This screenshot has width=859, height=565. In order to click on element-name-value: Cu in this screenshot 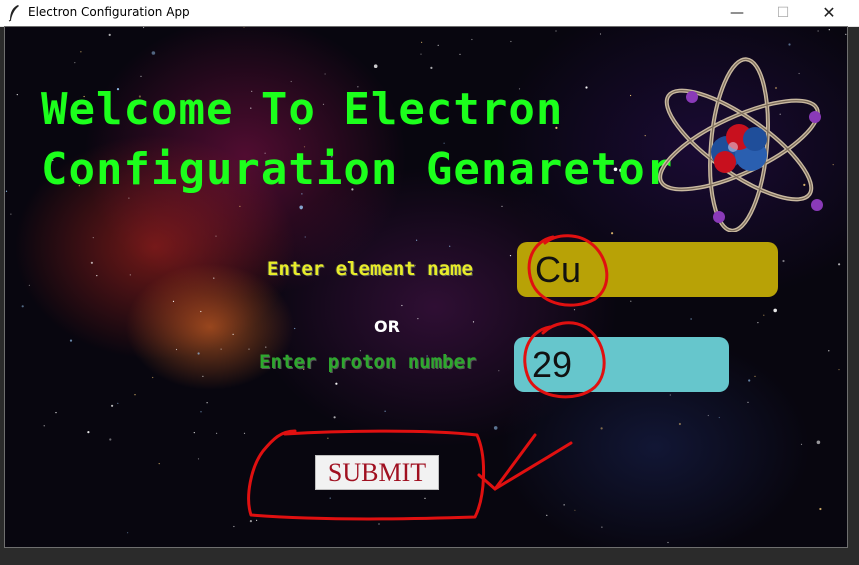, I will do `click(558, 269)`.